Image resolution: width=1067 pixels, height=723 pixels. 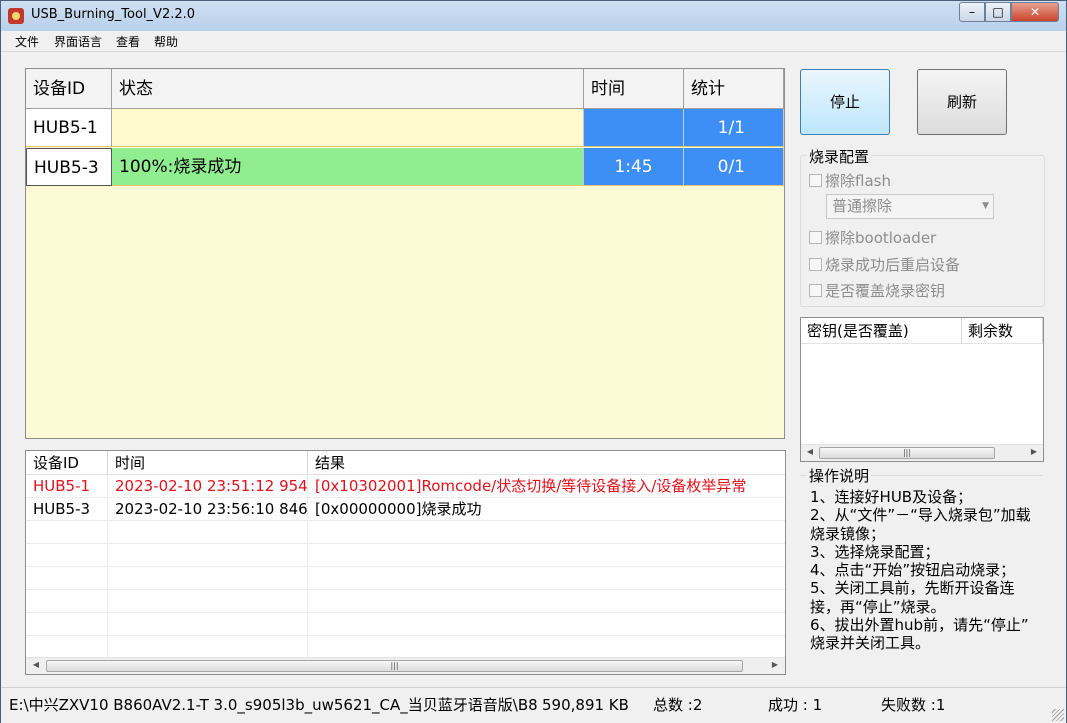 What do you see at coordinates (870, 643) in the screenshot?
I see `instruction-line: 烧录并关闭工具。` at bounding box center [870, 643].